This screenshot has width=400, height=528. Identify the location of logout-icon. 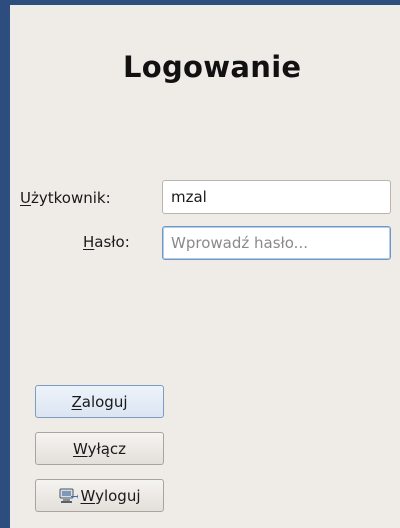
(68, 495).